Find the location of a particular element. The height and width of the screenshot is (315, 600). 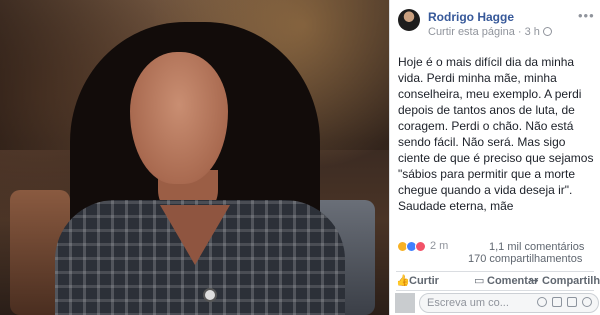

author-name: Rodrigo Hagge is located at coordinates (471, 17).